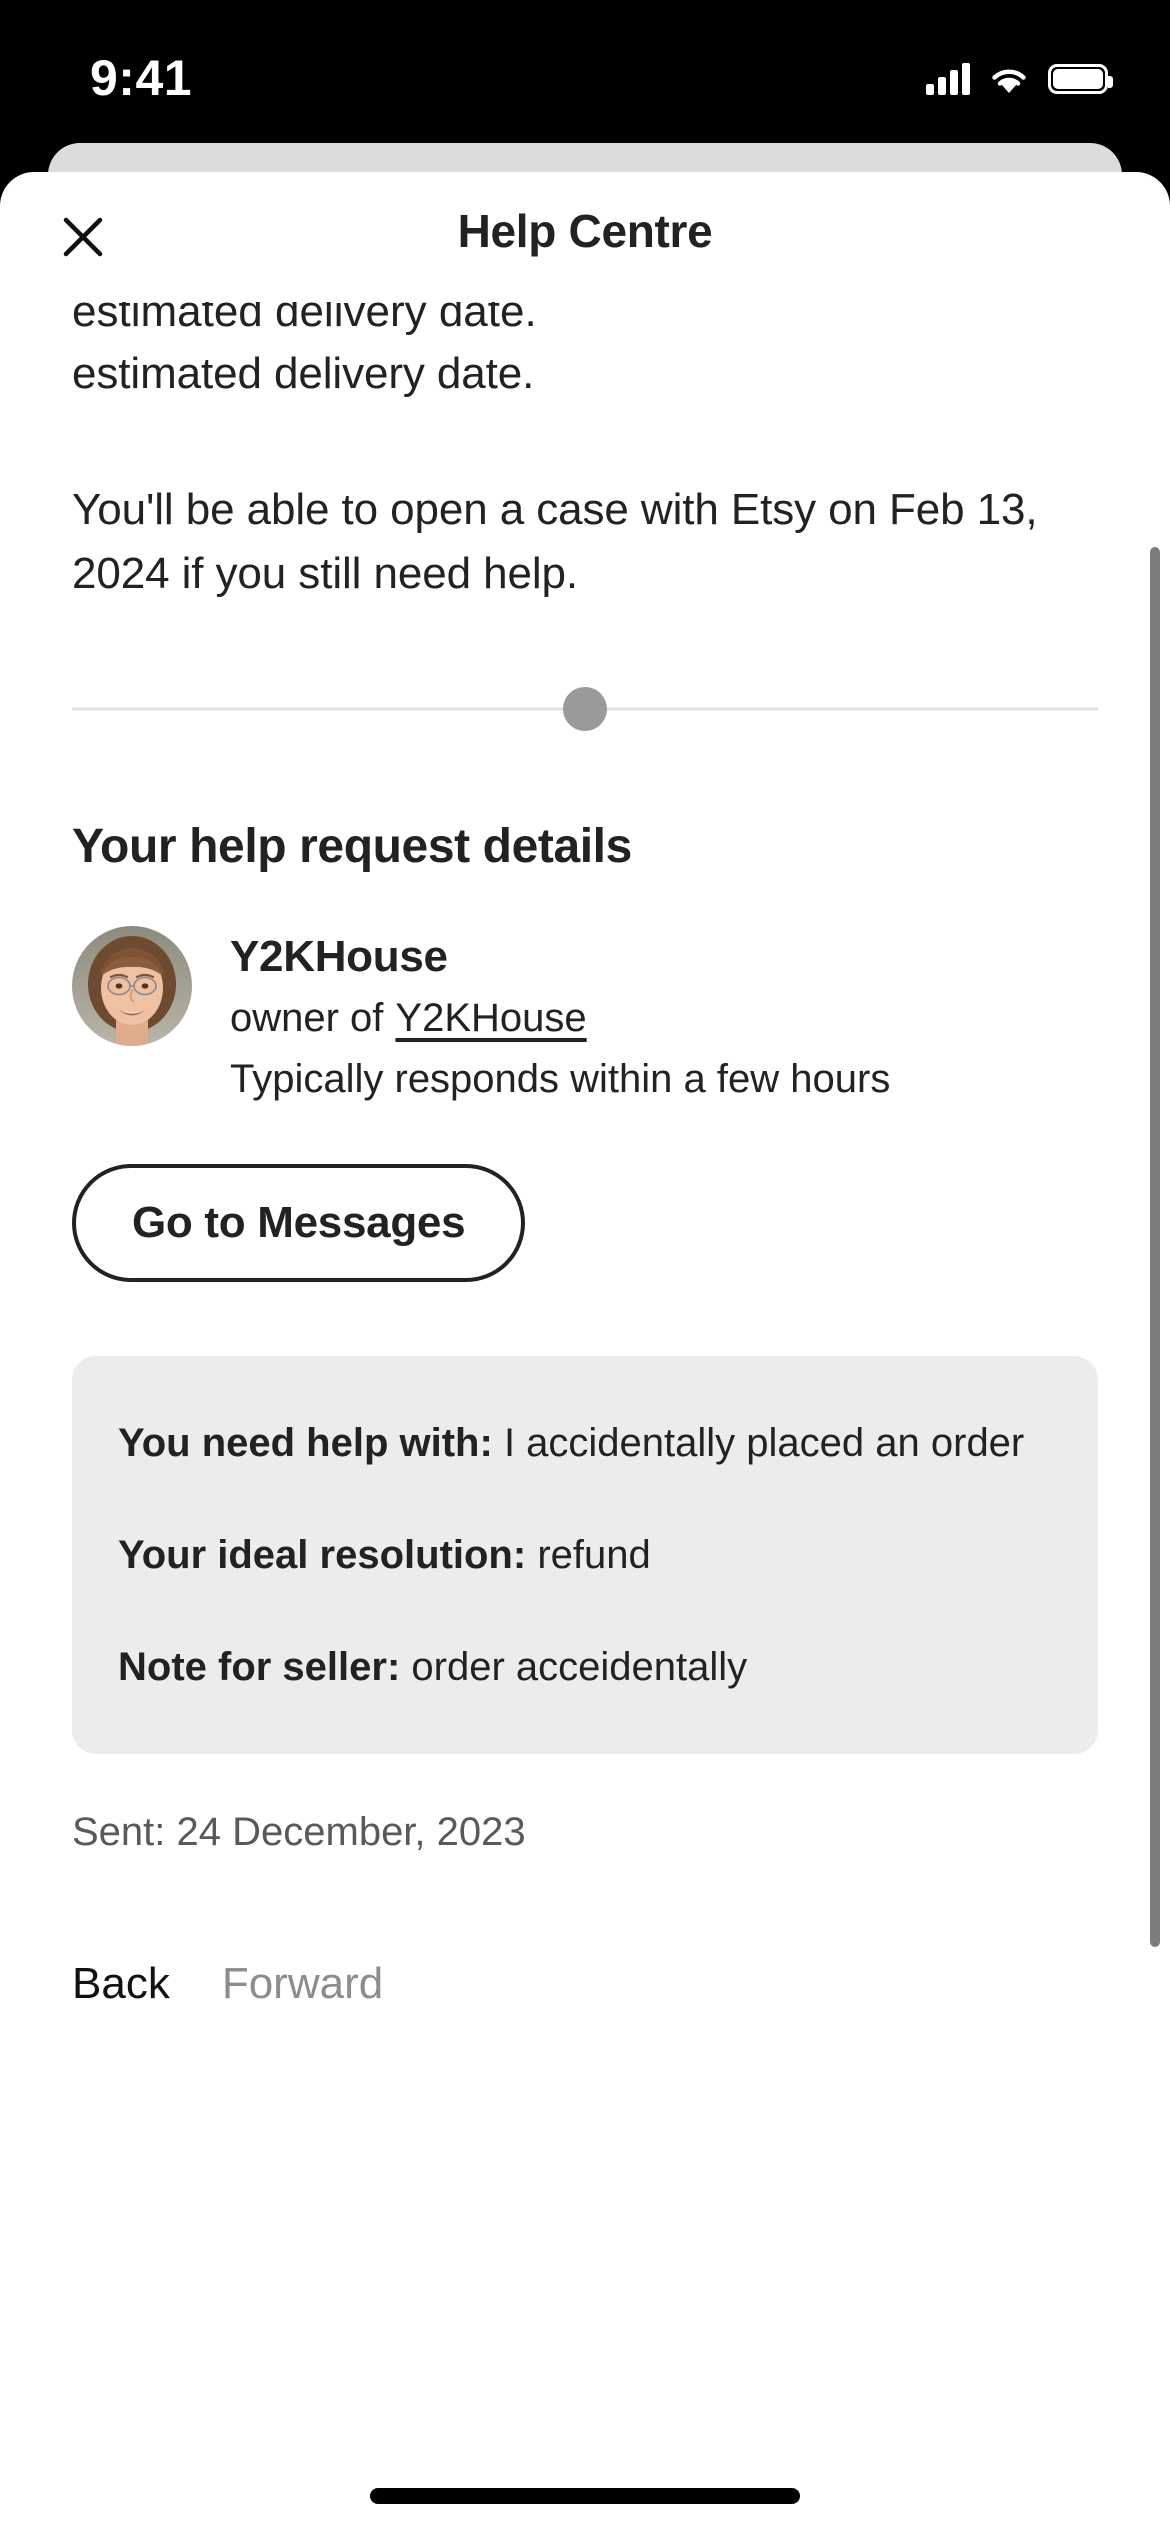  I want to click on wifi-icon, so click(1009, 79).